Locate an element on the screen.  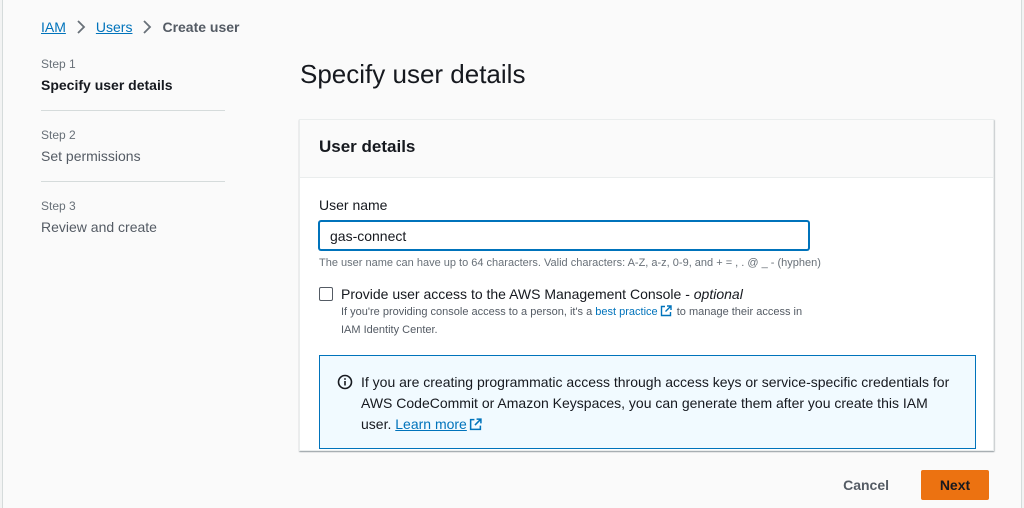
best-practice-link: best practice is located at coordinates (626, 312).